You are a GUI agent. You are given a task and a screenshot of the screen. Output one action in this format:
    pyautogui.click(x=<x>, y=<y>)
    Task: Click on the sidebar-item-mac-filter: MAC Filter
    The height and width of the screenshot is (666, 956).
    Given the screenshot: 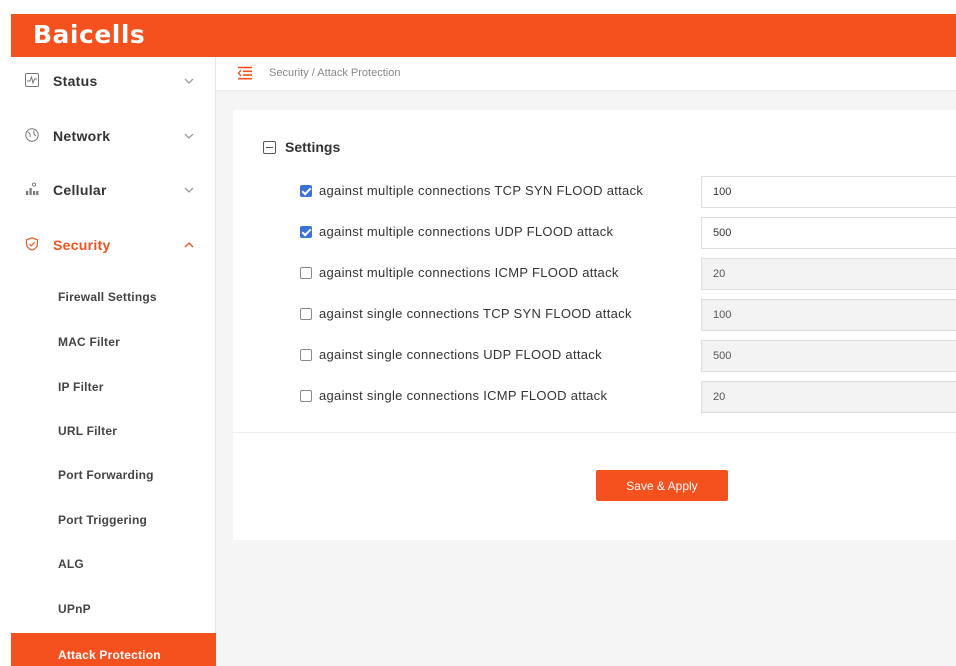 What is the action you would take?
    pyautogui.click(x=113, y=342)
    